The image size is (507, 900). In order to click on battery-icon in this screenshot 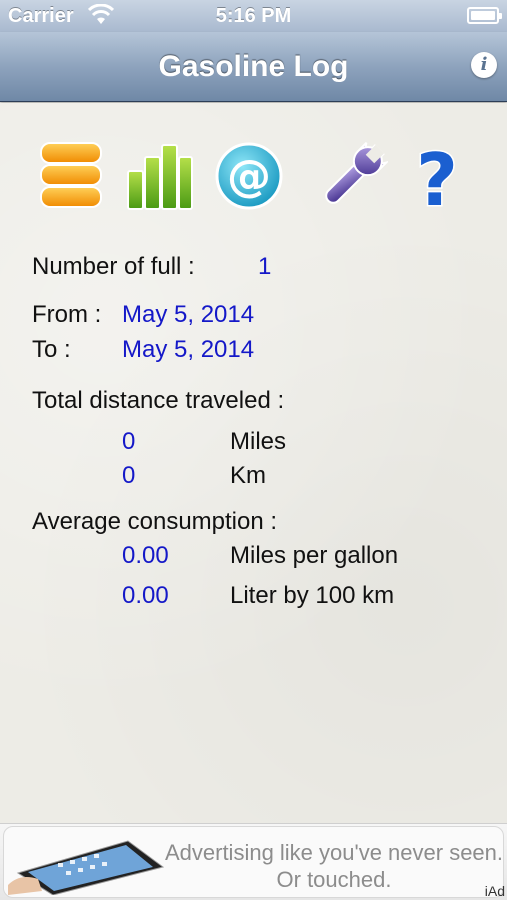, I will do `click(484, 15)`.